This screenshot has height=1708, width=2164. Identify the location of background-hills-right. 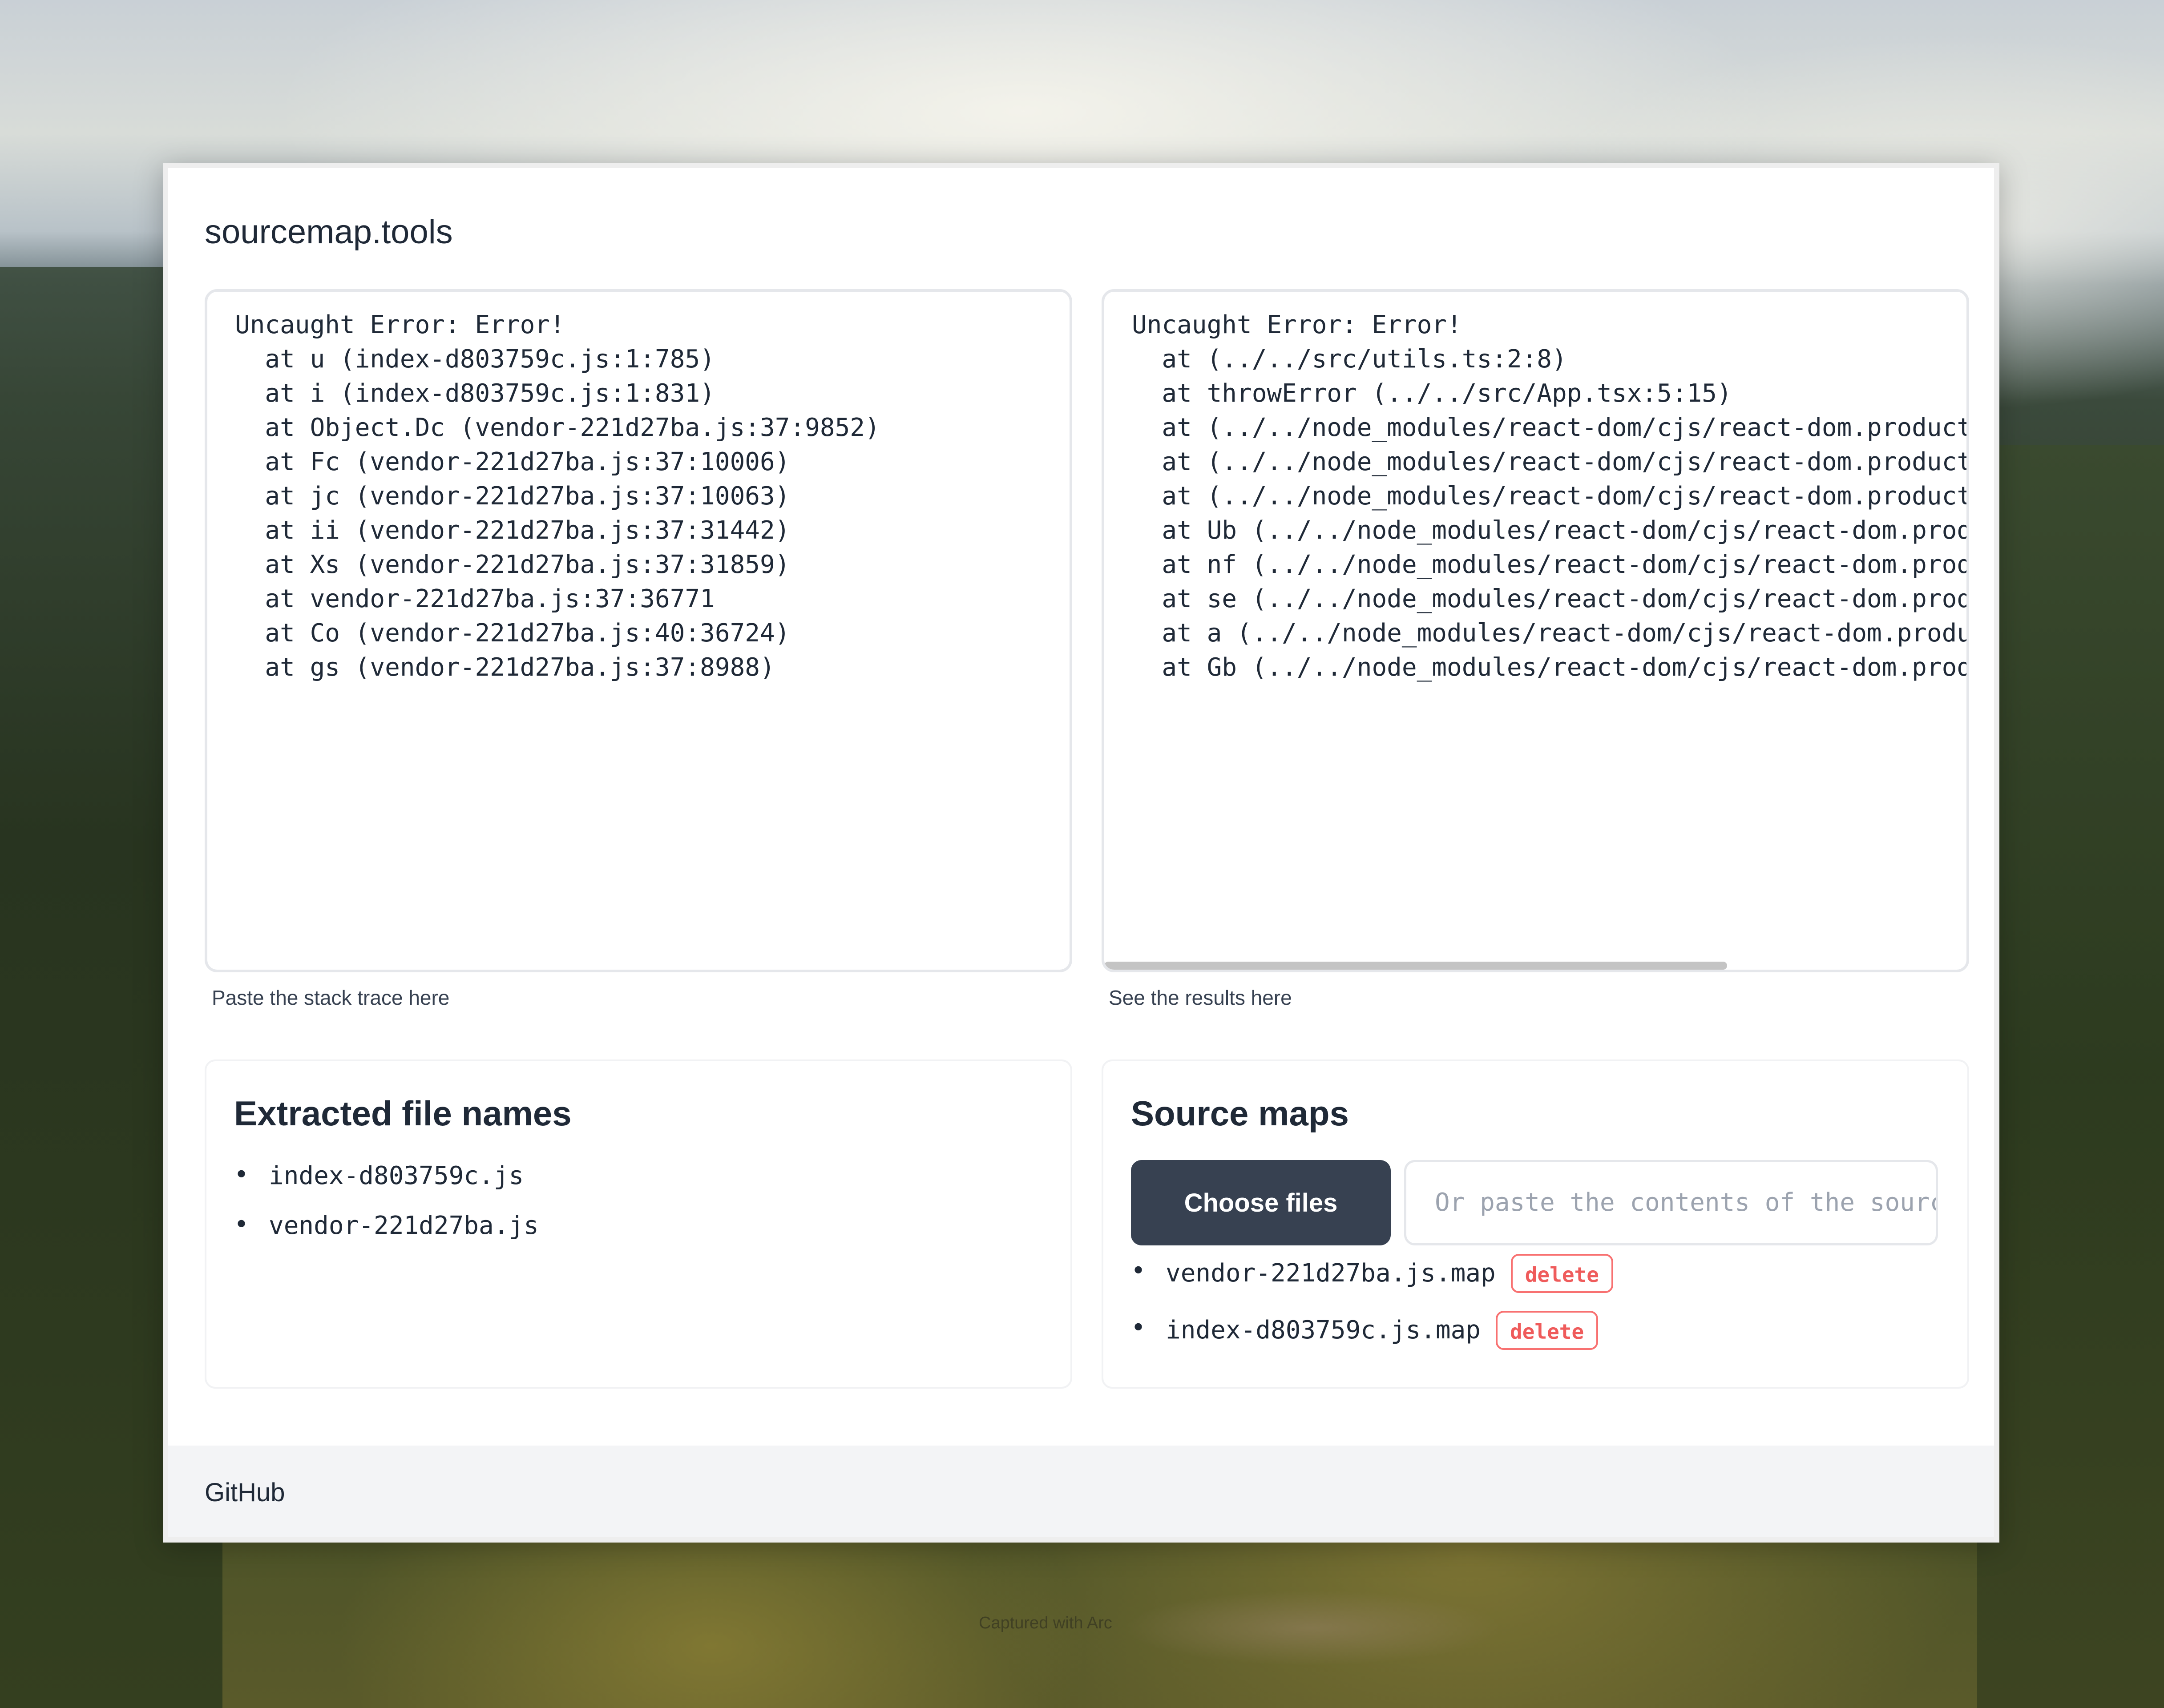
(2070, 1076).